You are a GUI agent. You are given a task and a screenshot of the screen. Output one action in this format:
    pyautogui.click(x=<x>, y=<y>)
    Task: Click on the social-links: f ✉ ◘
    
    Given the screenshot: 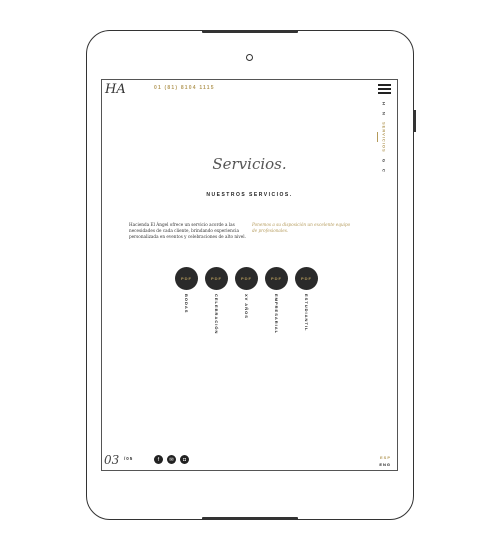 What is the action you would take?
    pyautogui.click(x=171, y=459)
    